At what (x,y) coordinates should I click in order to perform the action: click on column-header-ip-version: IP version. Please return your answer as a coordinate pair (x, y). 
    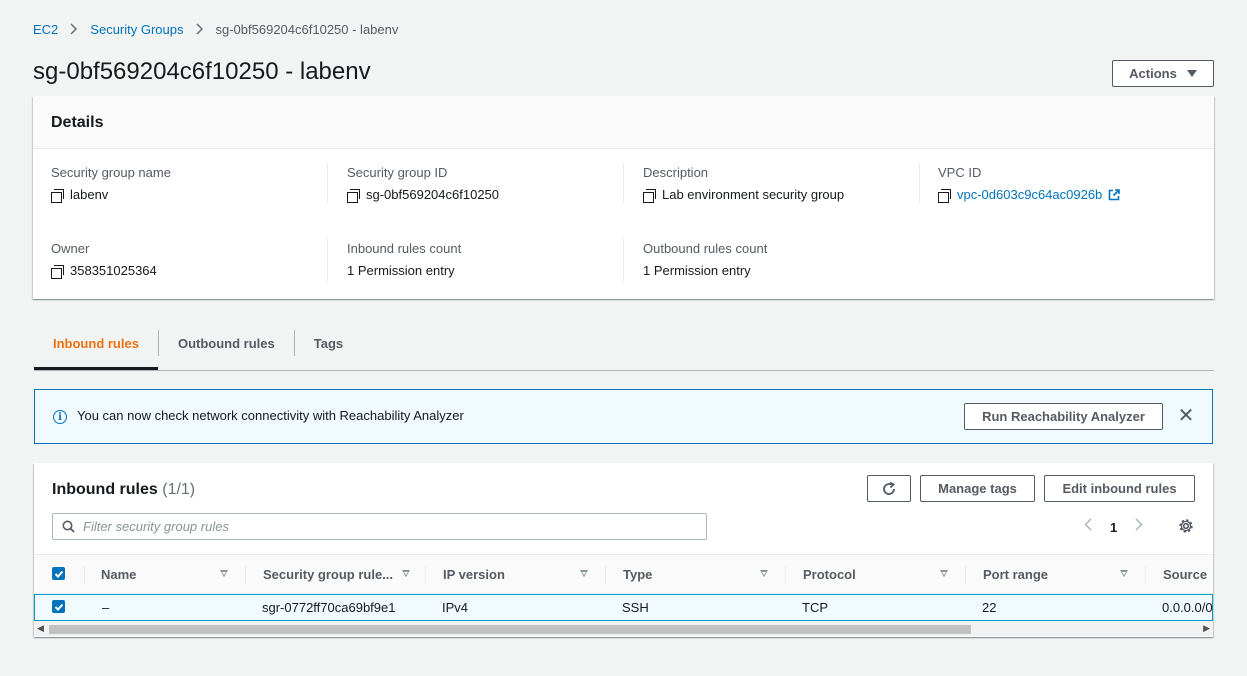
    Looking at the image, I should click on (516, 574).